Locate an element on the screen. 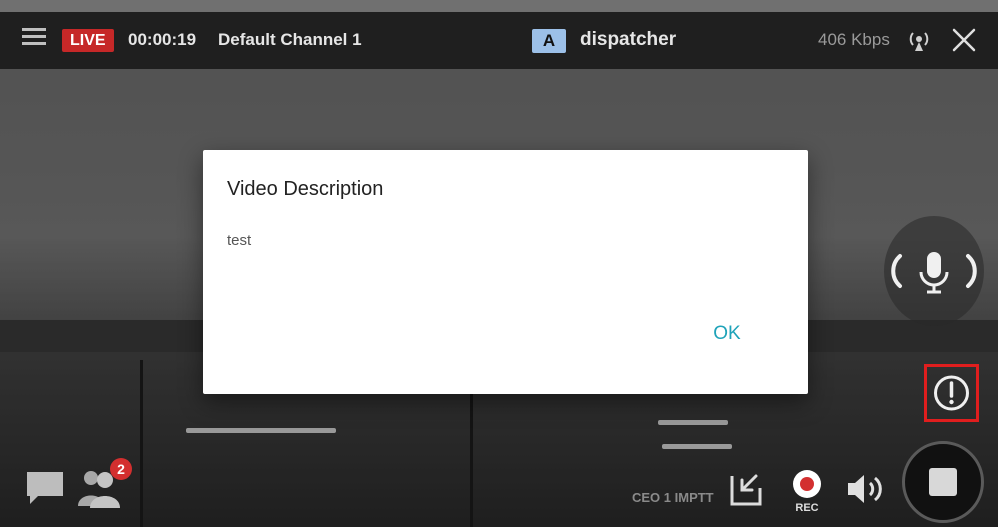 The height and width of the screenshot is (527, 998). dialog-title: Video Description is located at coordinates (305, 189).